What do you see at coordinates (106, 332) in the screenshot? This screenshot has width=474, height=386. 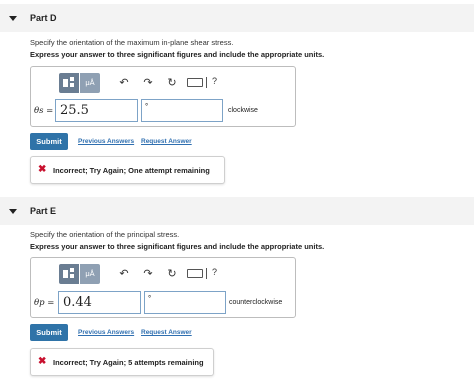 I see `part-e-previous-answers-link: Previous Answers` at bounding box center [106, 332].